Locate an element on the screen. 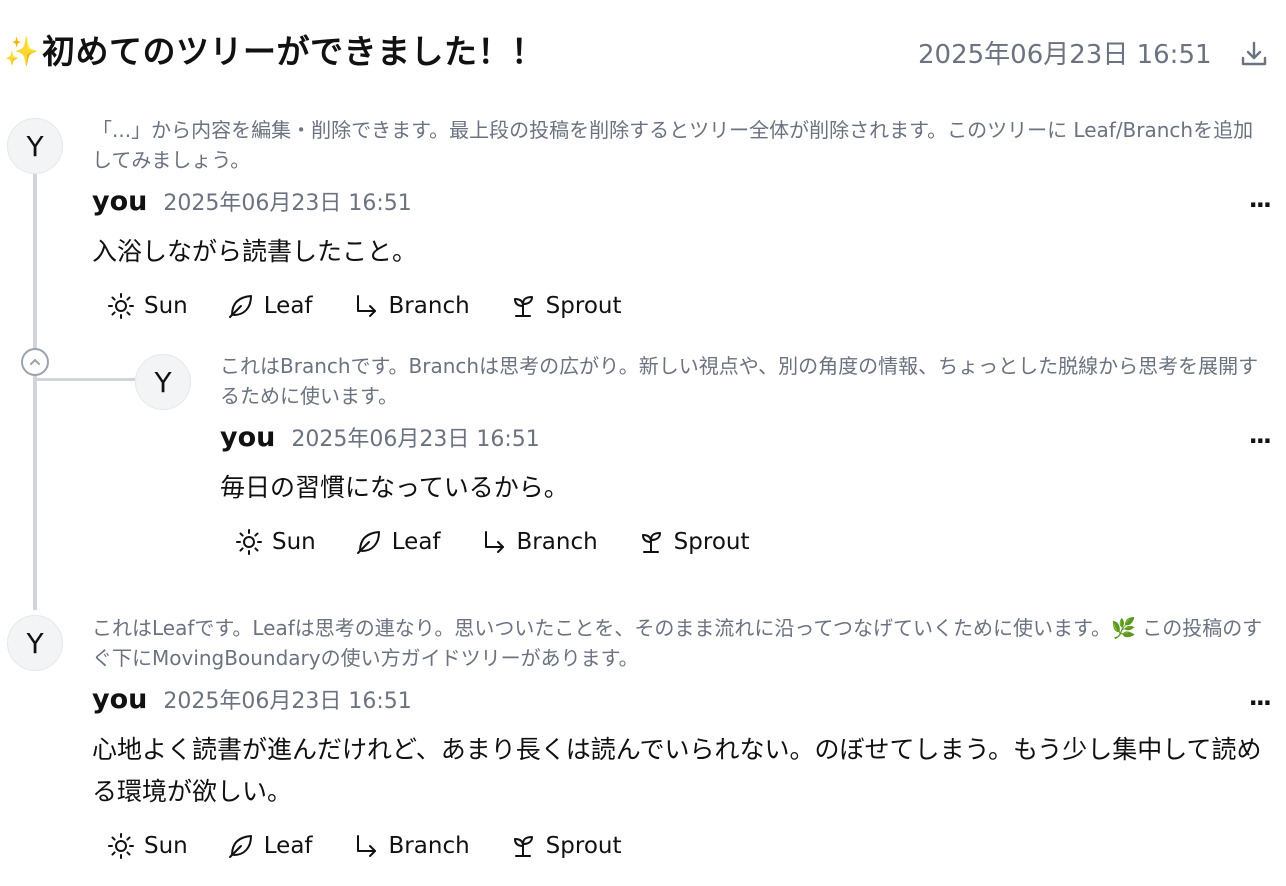 The width and height of the screenshot is (1286, 886). sparkle-icon: ✨ is located at coordinates (21, 51).